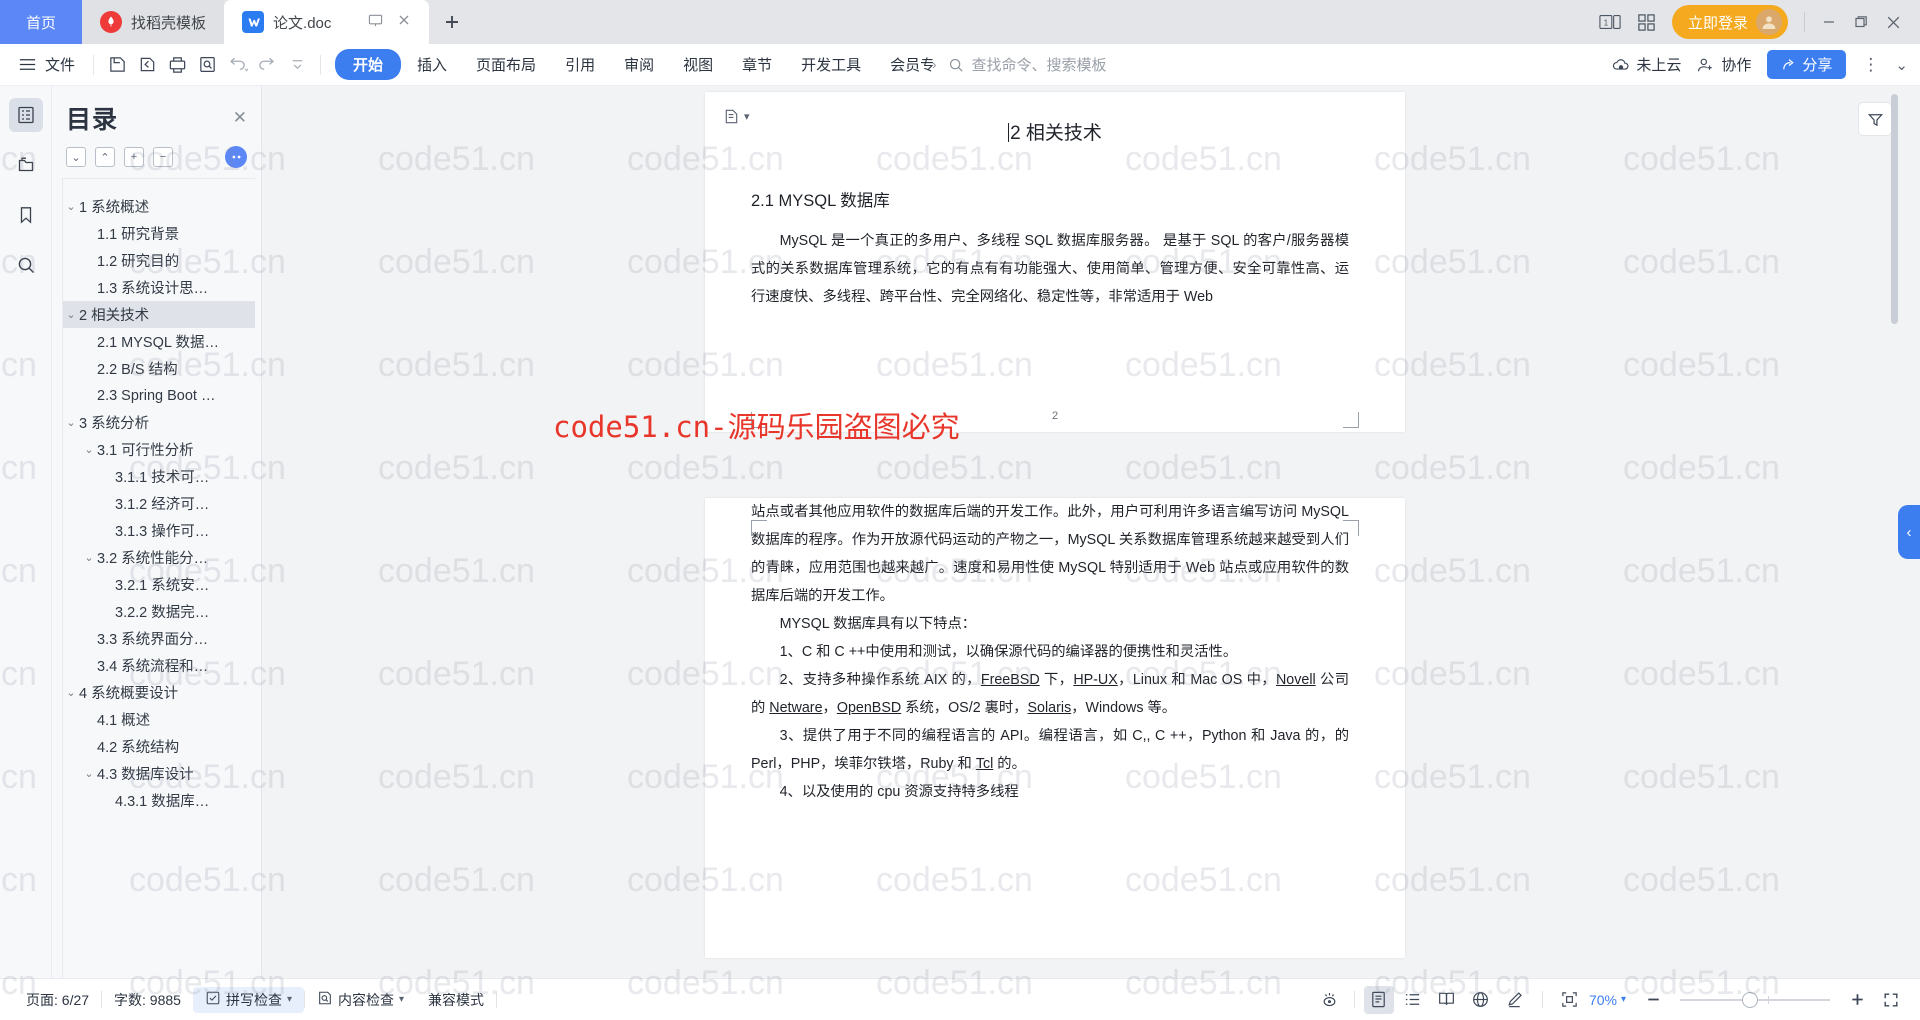  What do you see at coordinates (1603, 1000) in the screenshot?
I see `zoom-level-label: 70%` at bounding box center [1603, 1000].